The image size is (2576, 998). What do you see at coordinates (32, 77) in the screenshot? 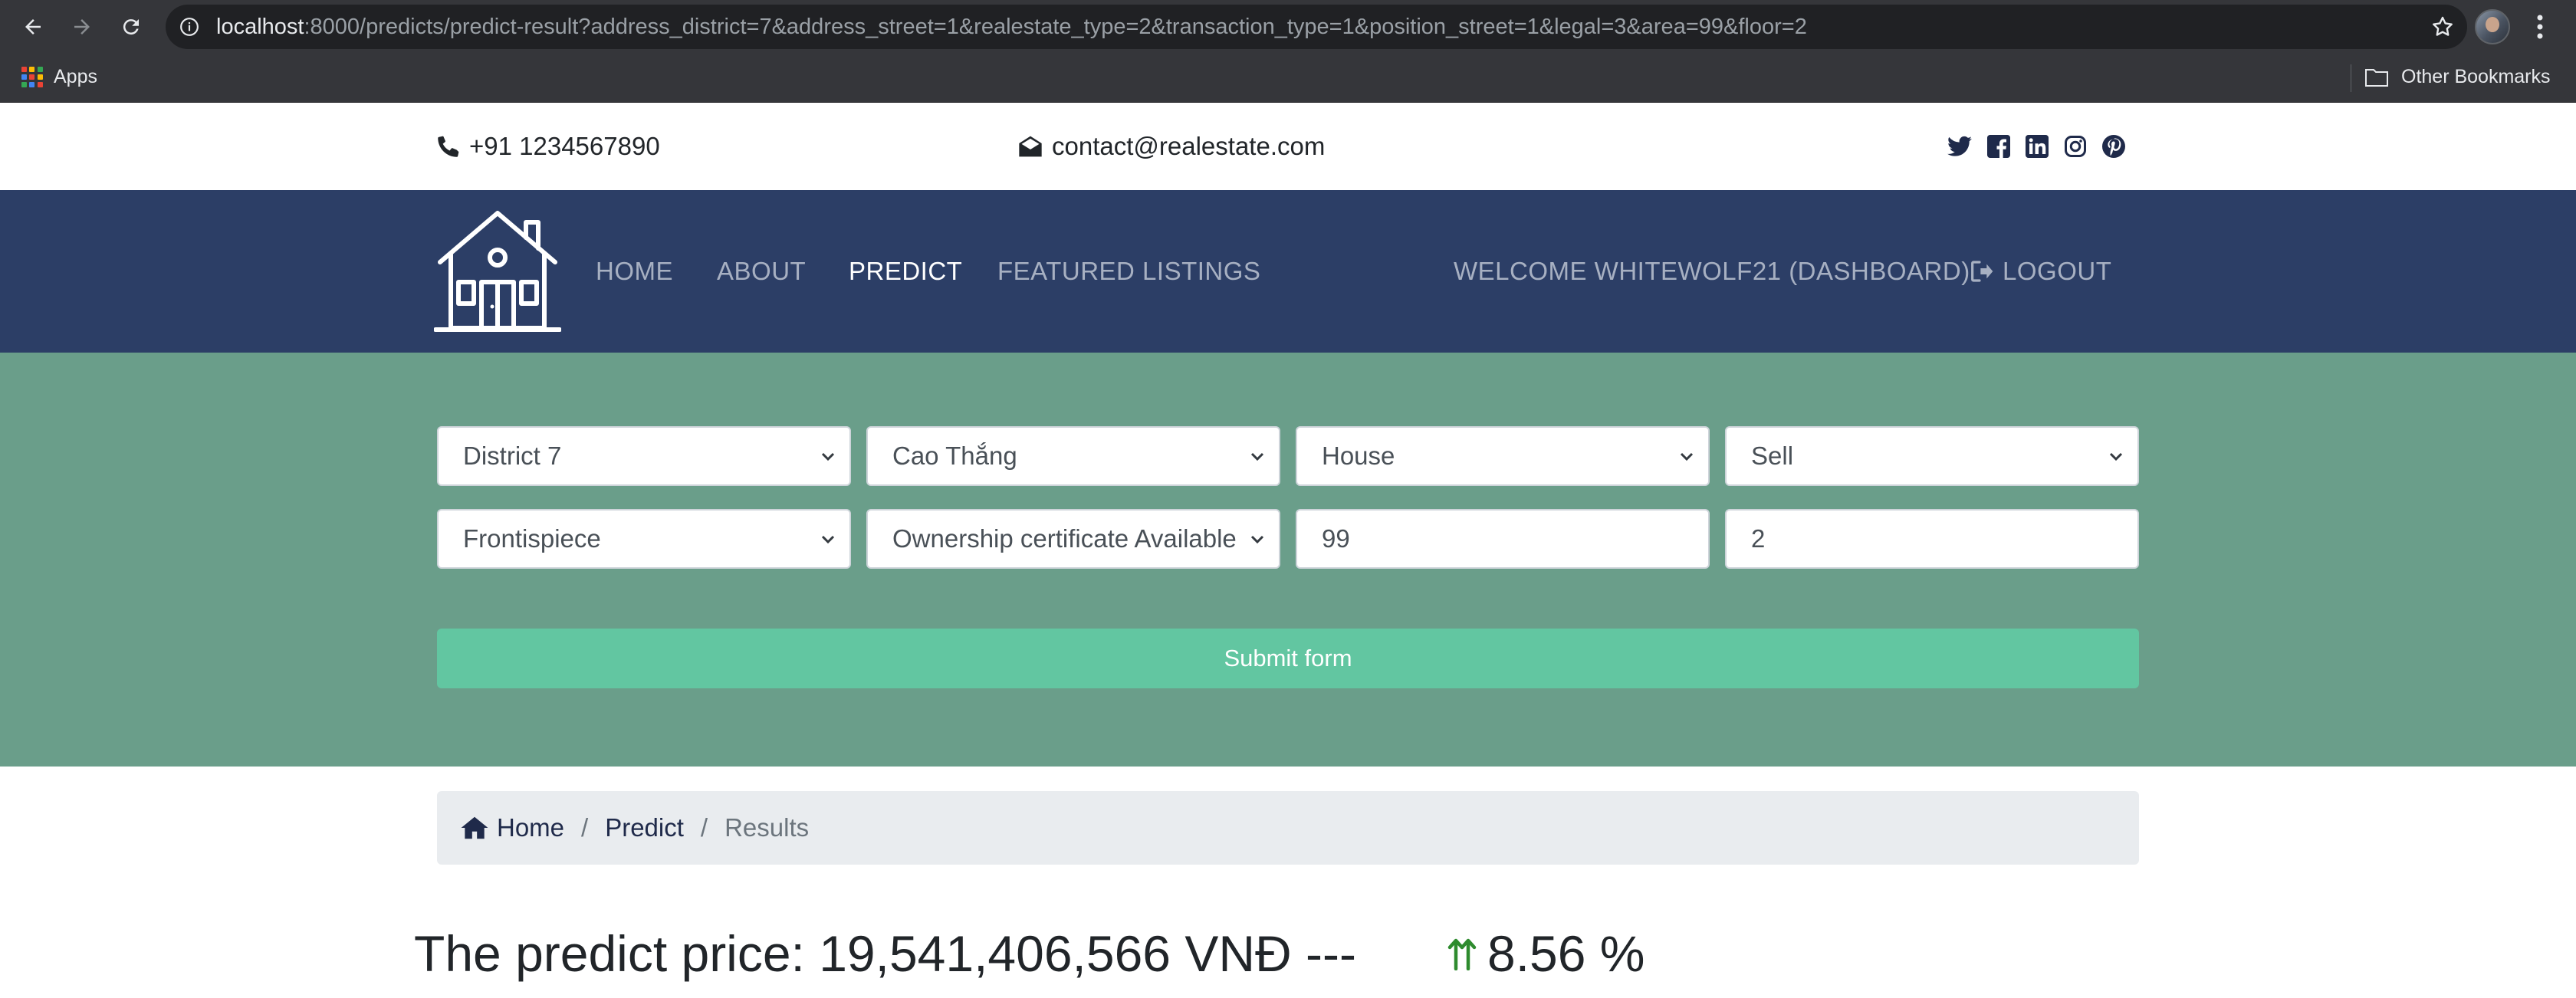
I see `apps-grid-icon` at bounding box center [32, 77].